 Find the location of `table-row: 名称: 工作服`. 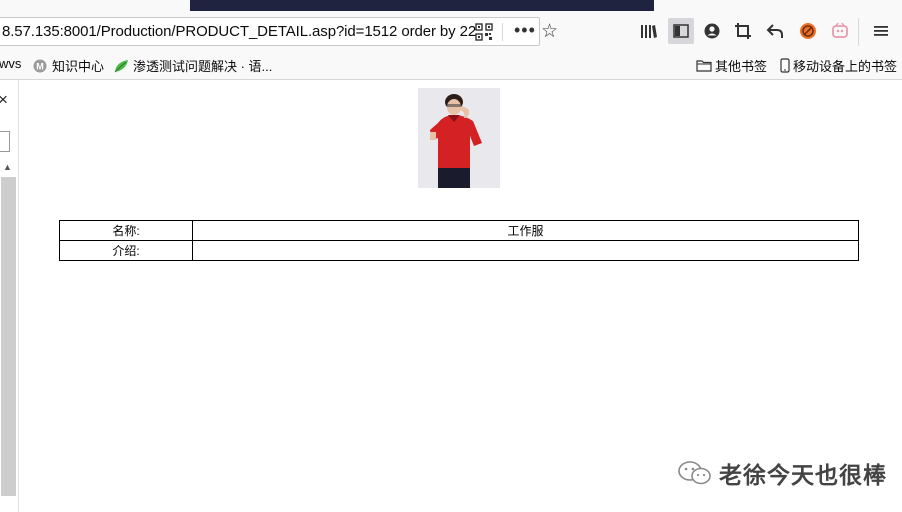

table-row: 名称: 工作服 is located at coordinates (459, 230).